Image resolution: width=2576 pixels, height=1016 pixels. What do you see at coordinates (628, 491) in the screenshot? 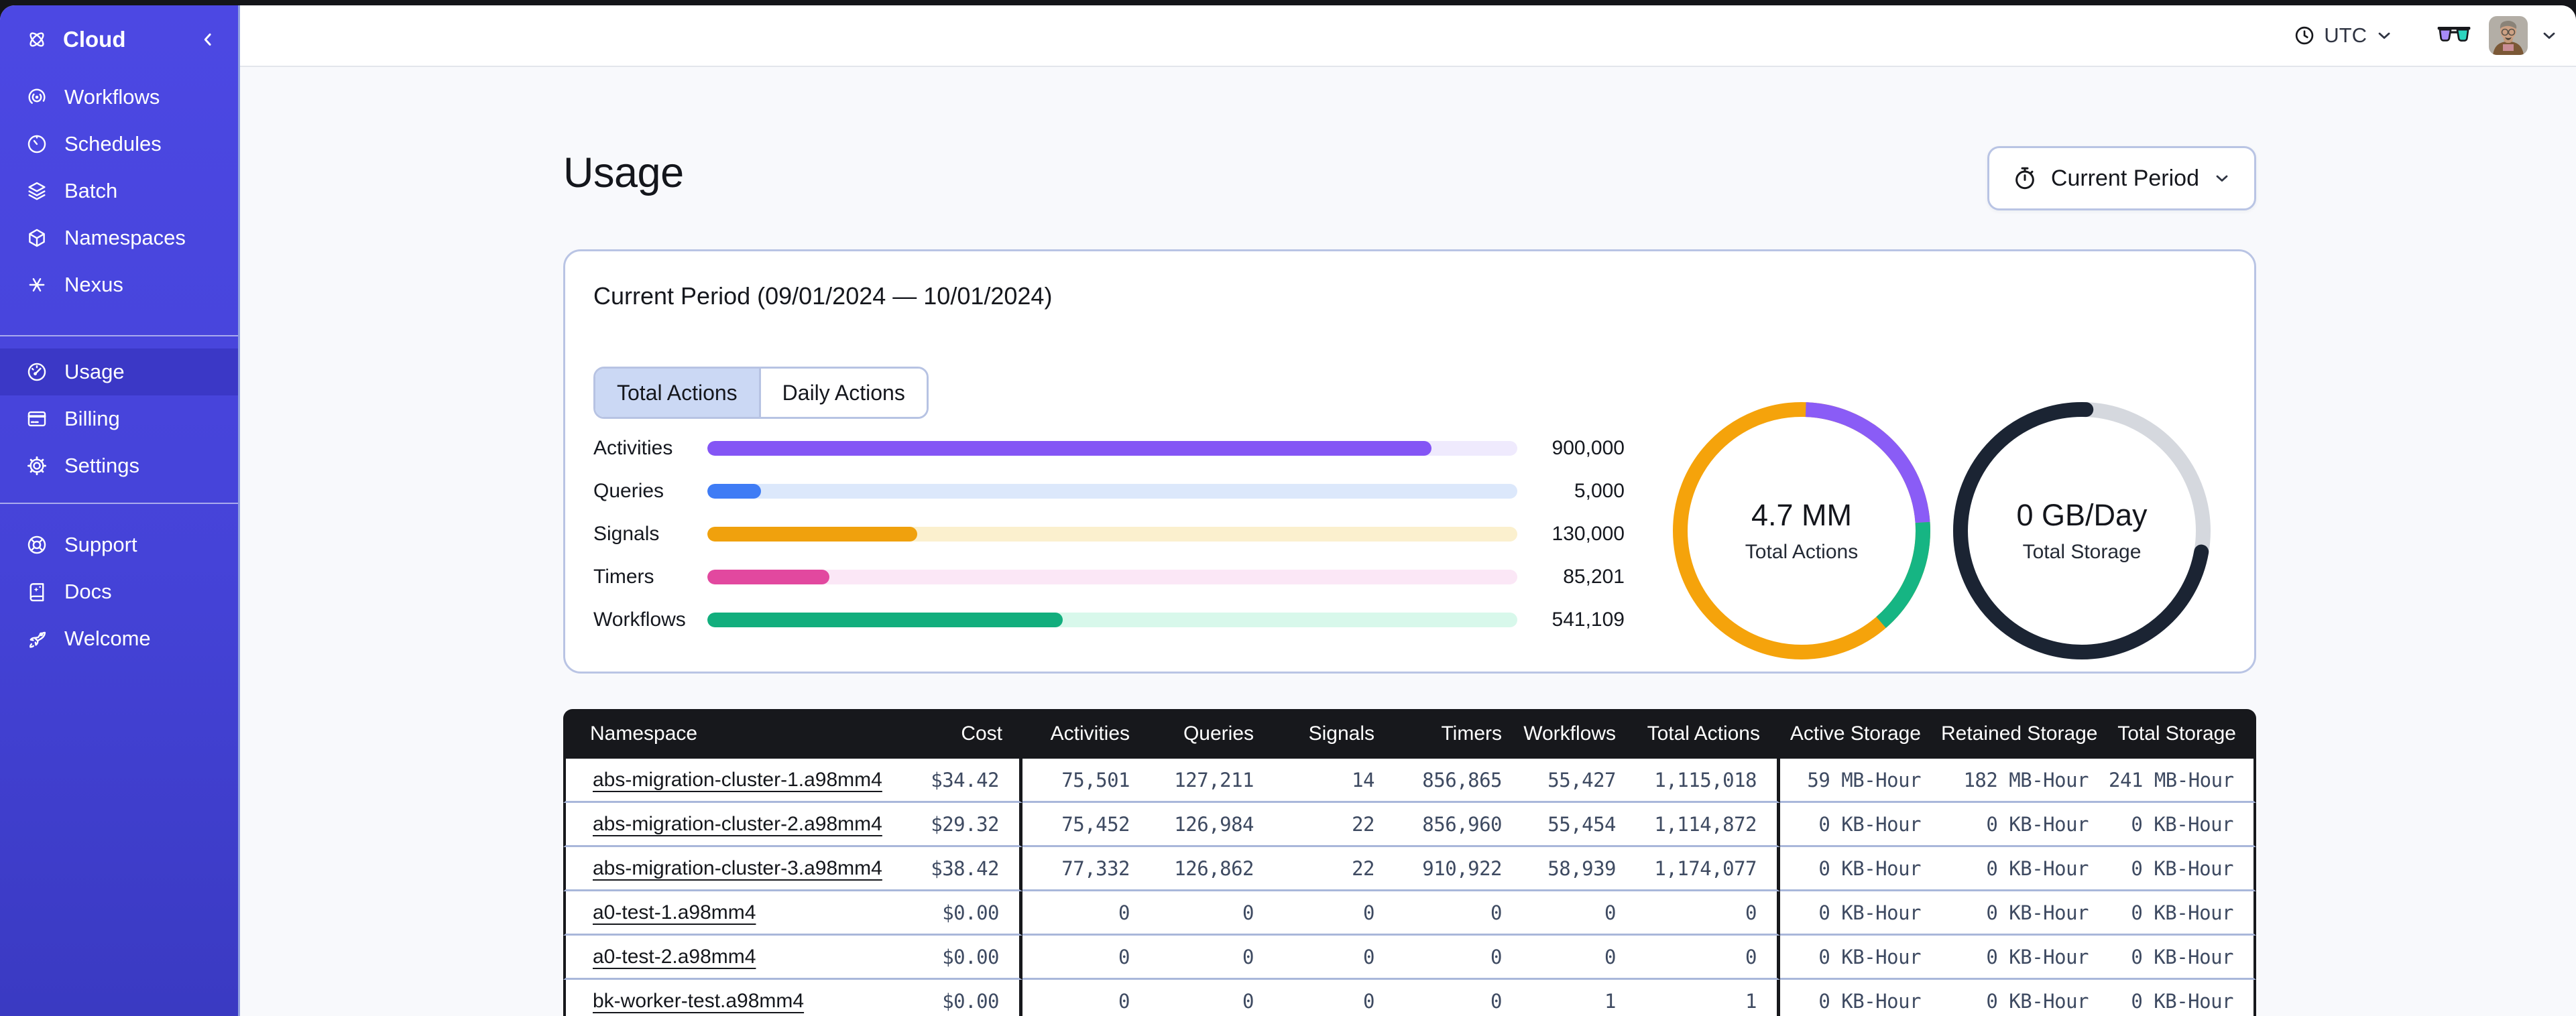
I see `usage-bar-label: Queries` at bounding box center [628, 491].